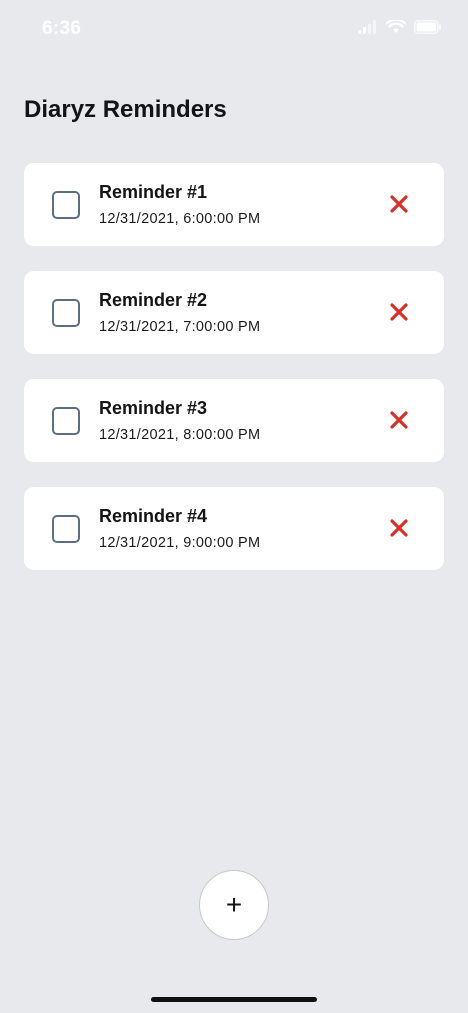  I want to click on status-icons, so click(400, 27).